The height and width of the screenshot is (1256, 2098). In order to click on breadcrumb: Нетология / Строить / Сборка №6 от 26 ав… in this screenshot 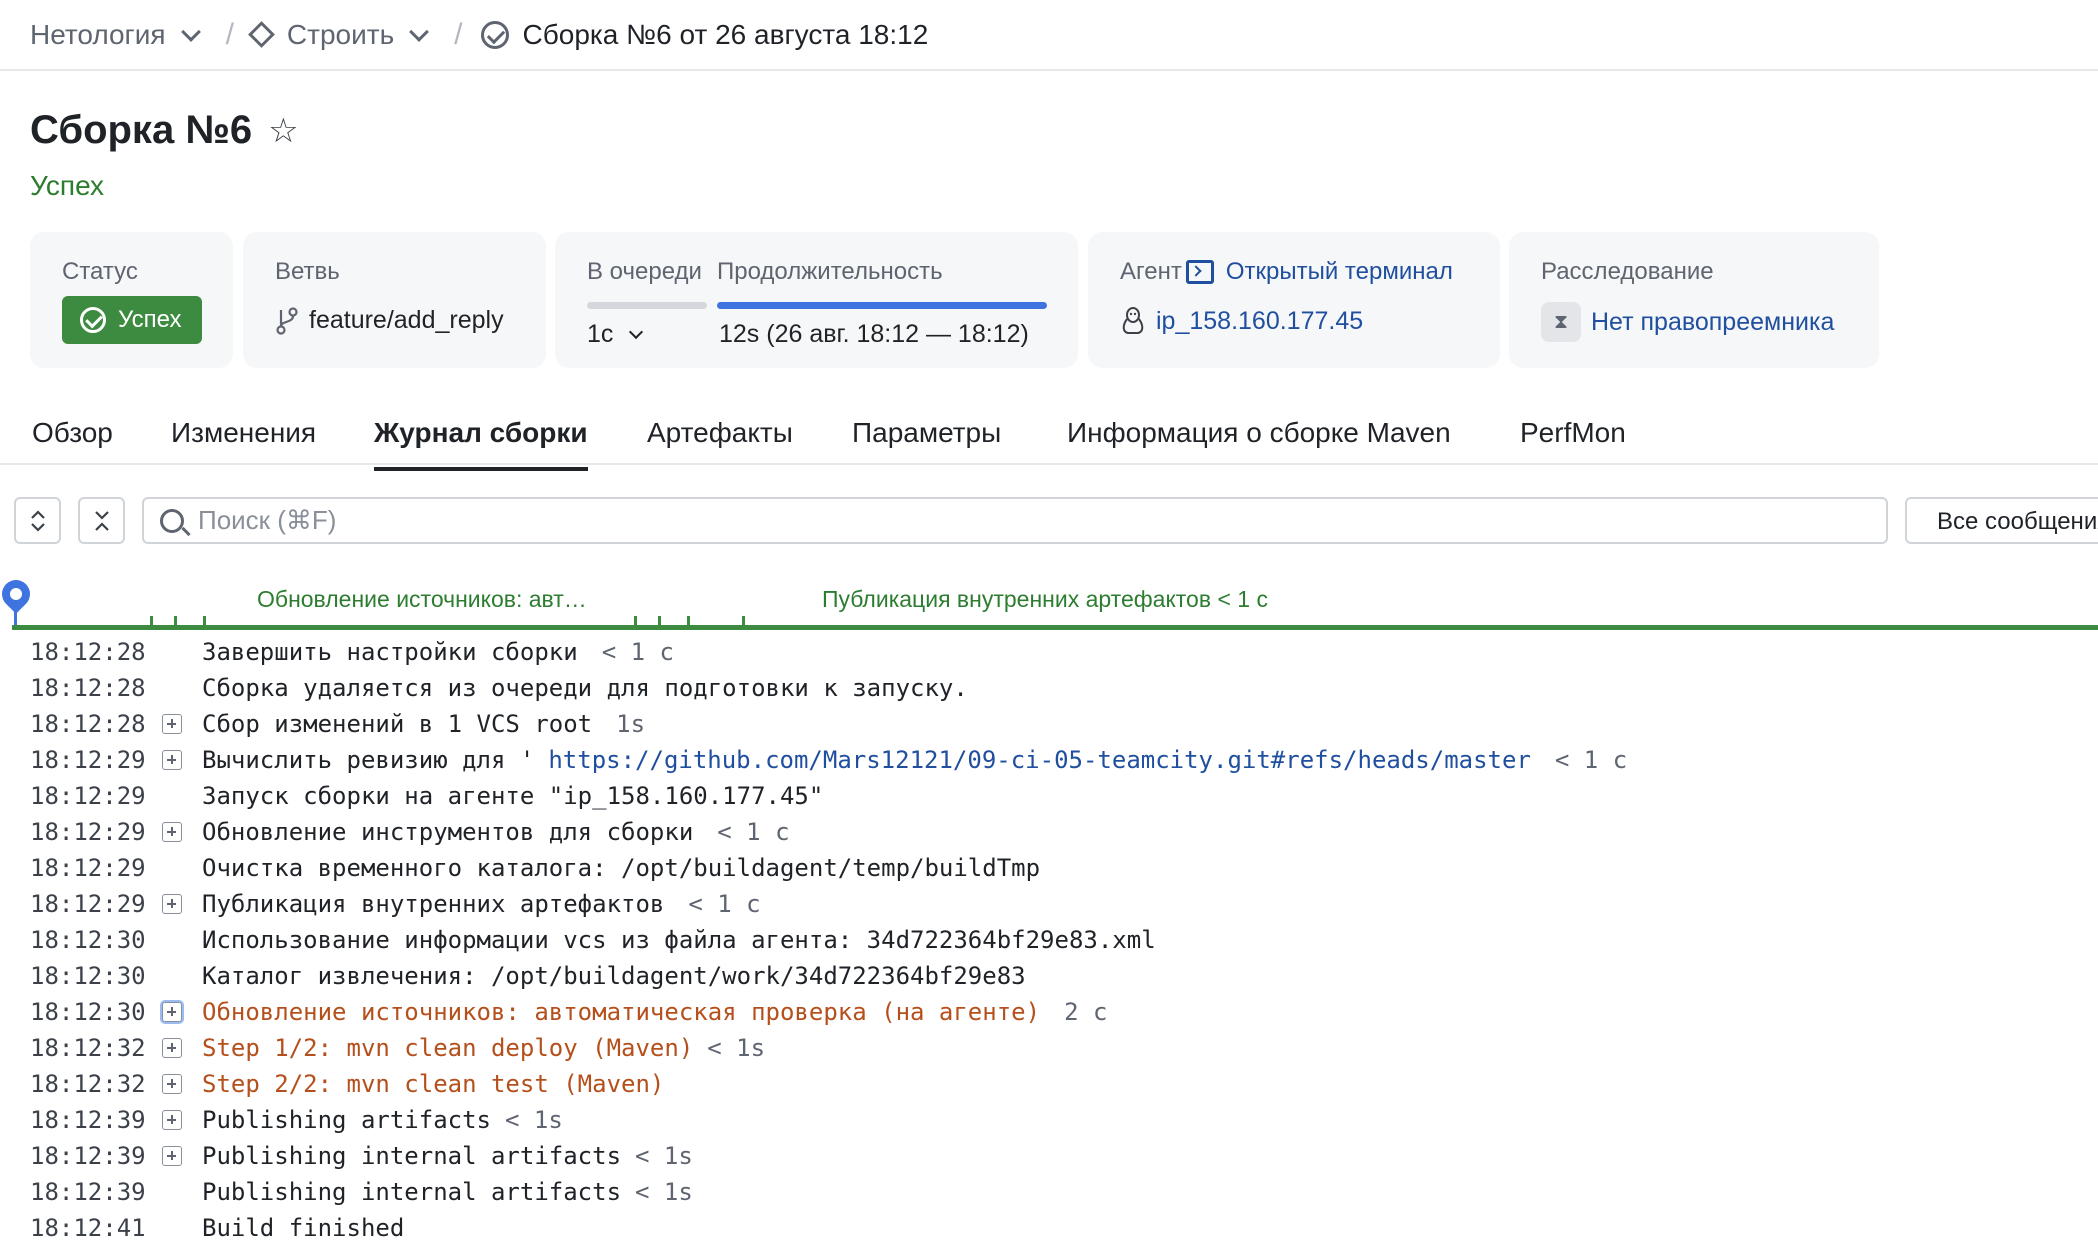, I will do `click(1049, 35)`.